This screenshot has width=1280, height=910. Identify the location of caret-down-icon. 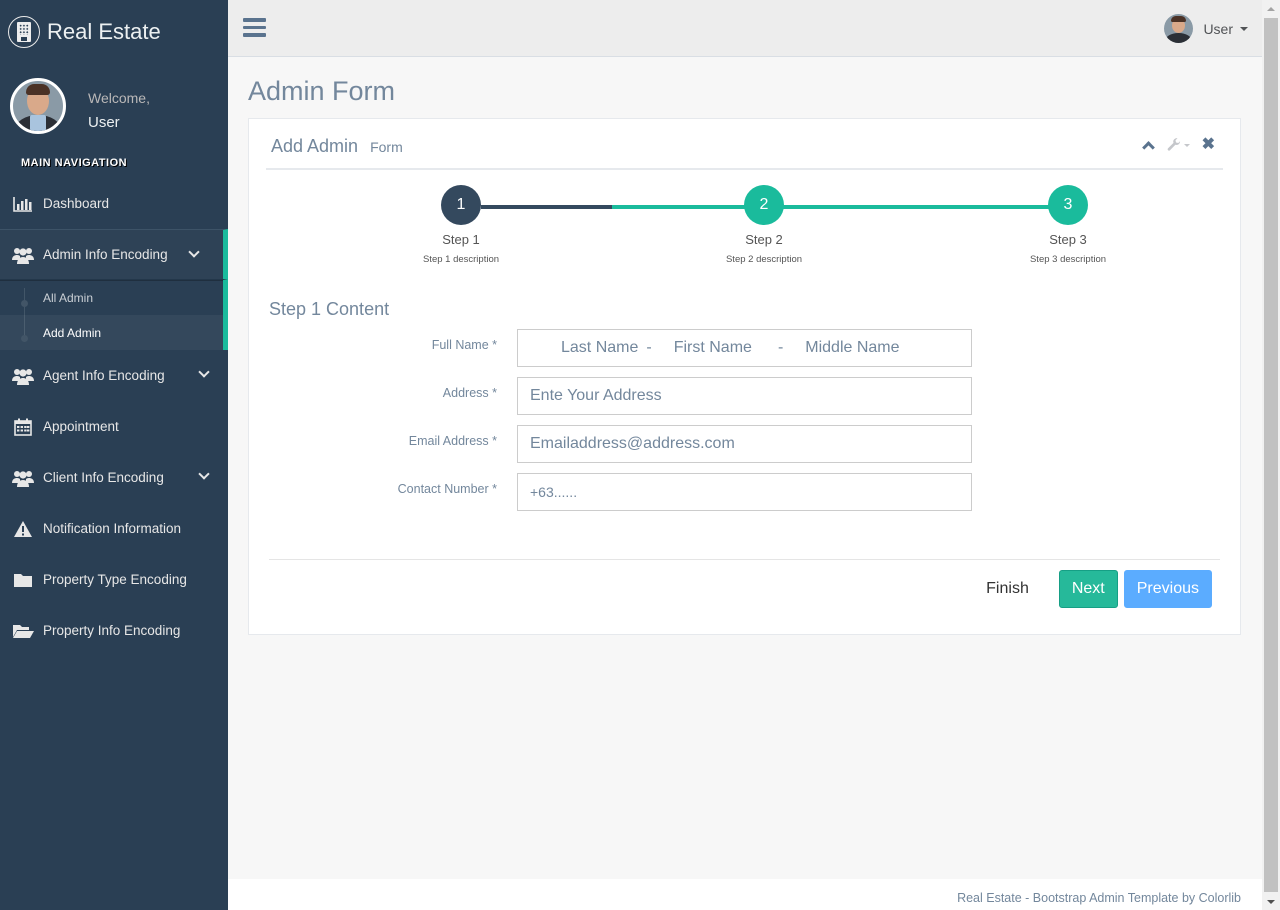
(1244, 28).